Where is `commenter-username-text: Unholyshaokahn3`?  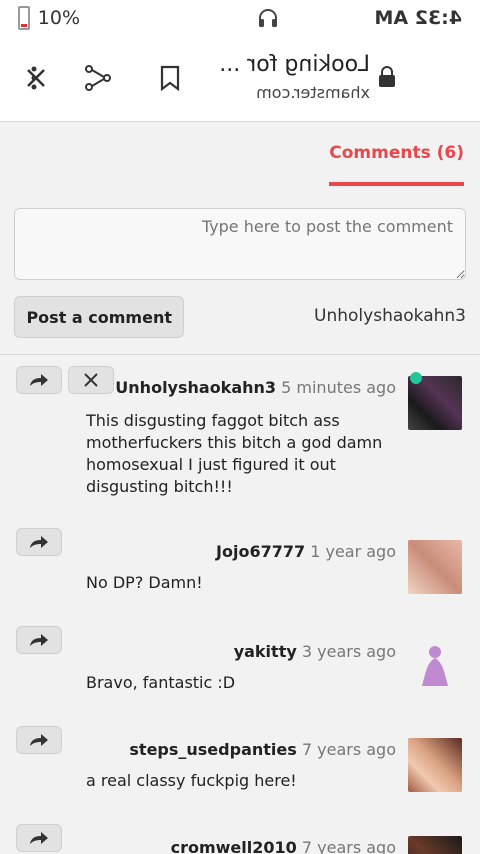 commenter-username-text: Unholyshaokahn3 is located at coordinates (390, 316).